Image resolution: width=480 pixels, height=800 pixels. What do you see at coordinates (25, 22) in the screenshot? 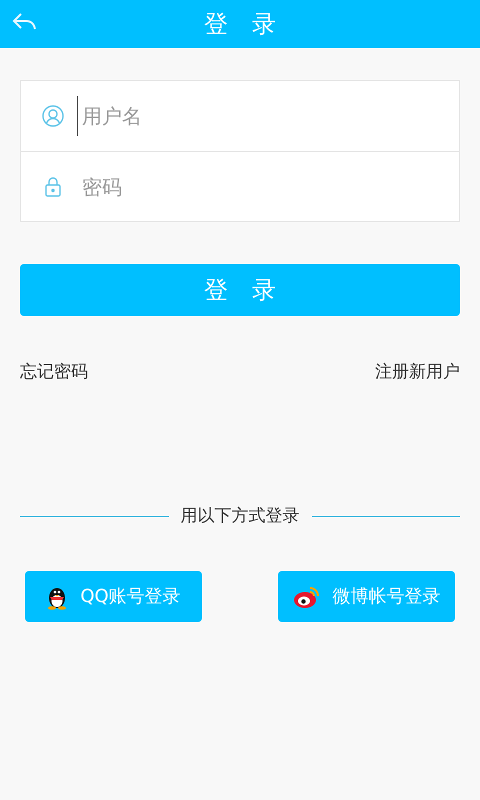
I see `back-icon` at bounding box center [25, 22].